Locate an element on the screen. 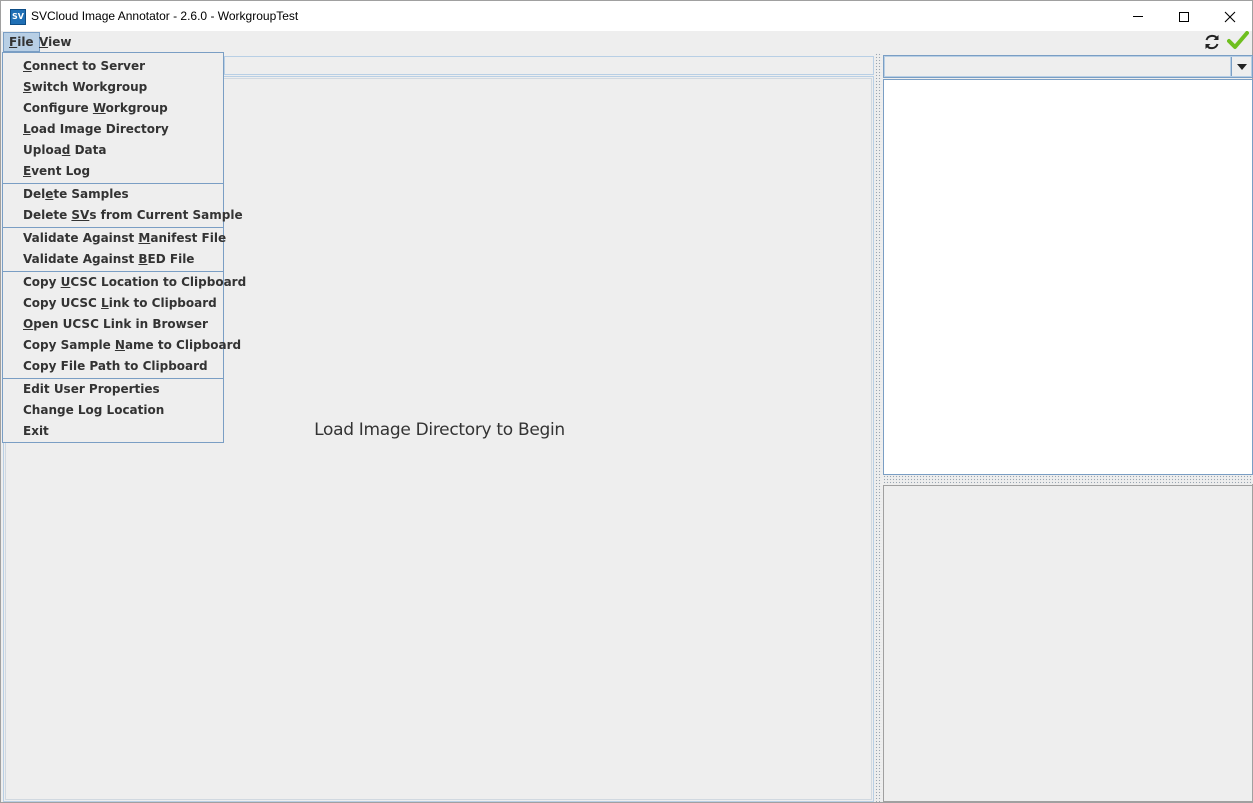  file-menu-item: Copy Sample Name to Clipboard is located at coordinates (132, 345).